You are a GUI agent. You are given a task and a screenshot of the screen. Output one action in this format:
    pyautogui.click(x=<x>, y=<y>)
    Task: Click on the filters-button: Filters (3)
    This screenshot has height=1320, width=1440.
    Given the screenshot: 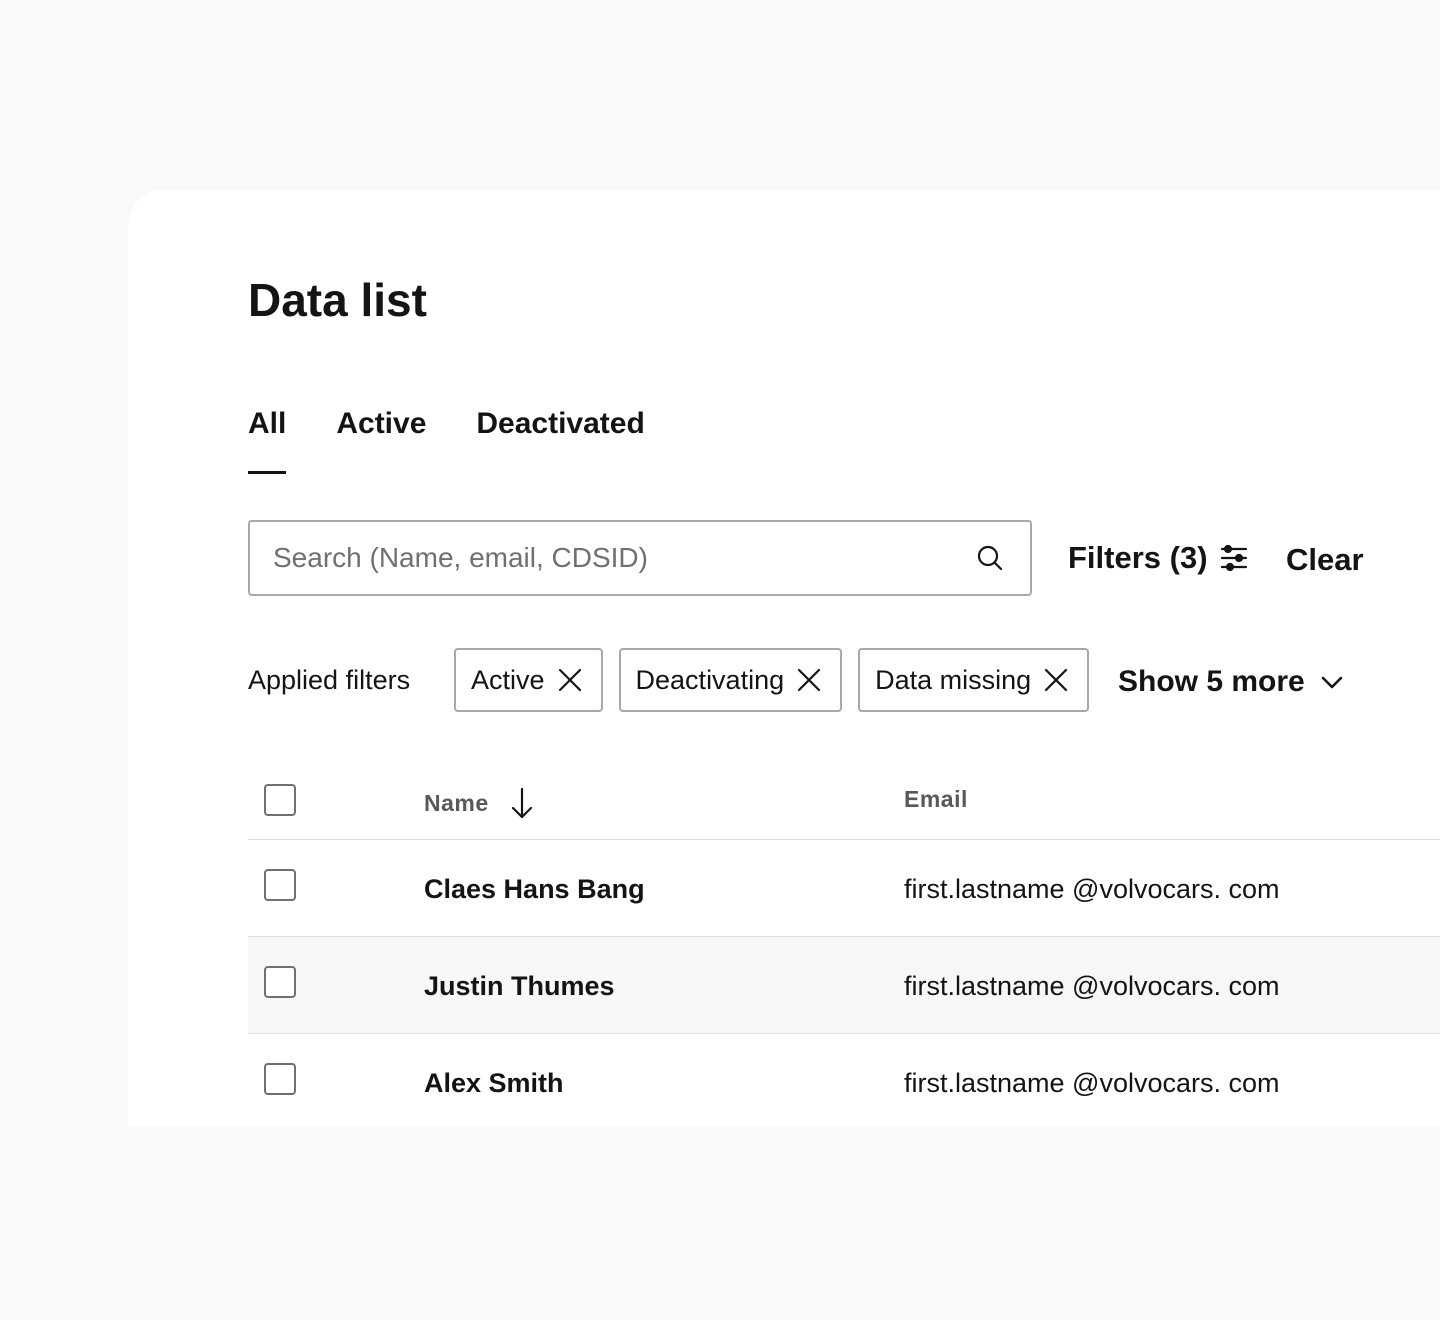 What is the action you would take?
    pyautogui.click(x=1159, y=558)
    